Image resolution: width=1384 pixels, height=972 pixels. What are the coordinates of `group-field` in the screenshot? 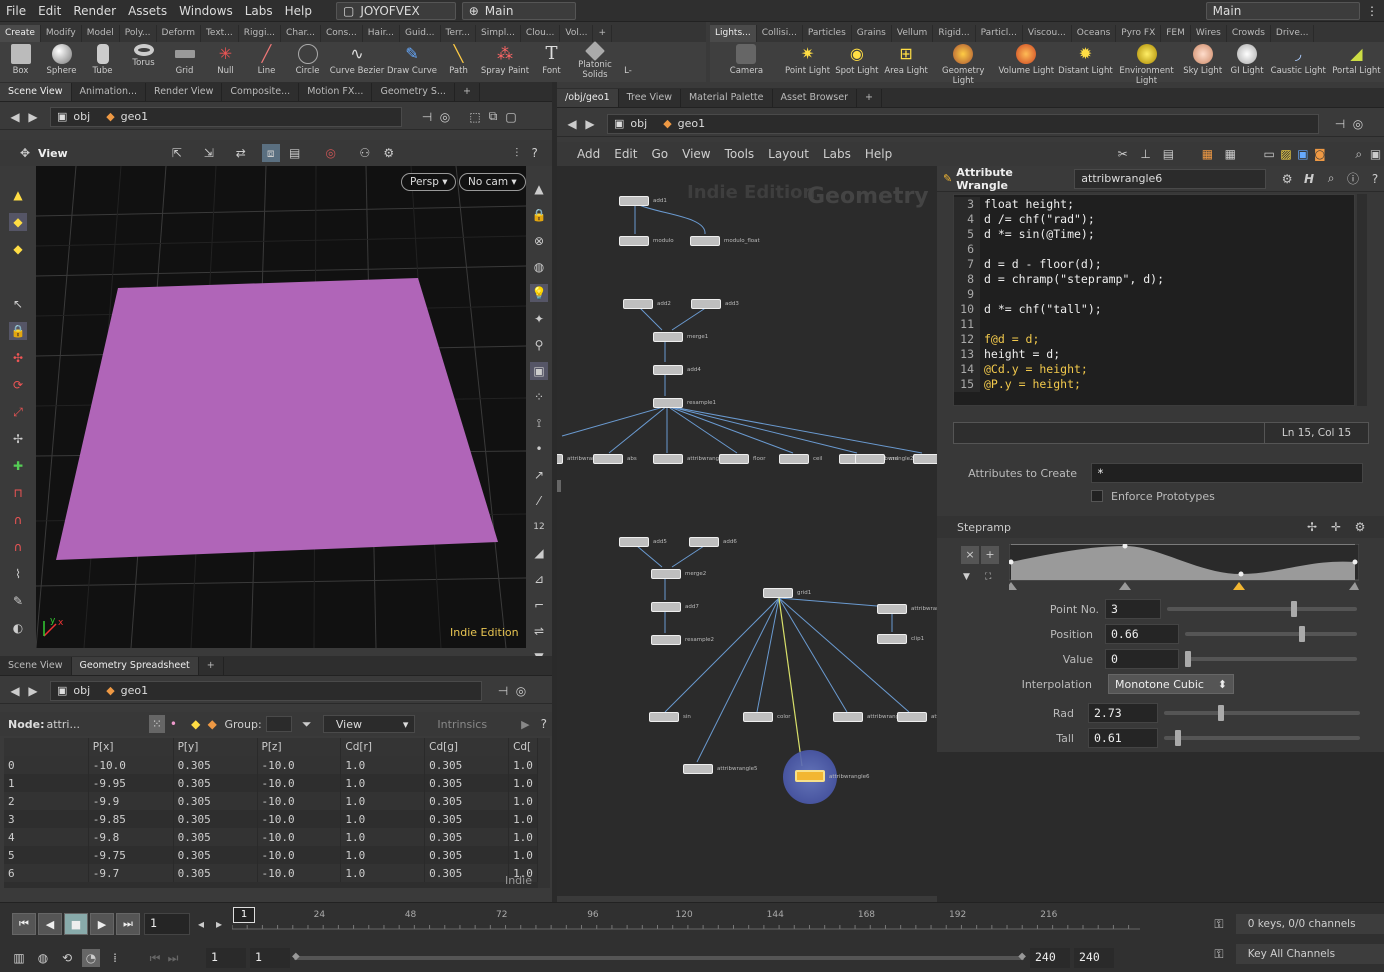 It's located at (279, 724).